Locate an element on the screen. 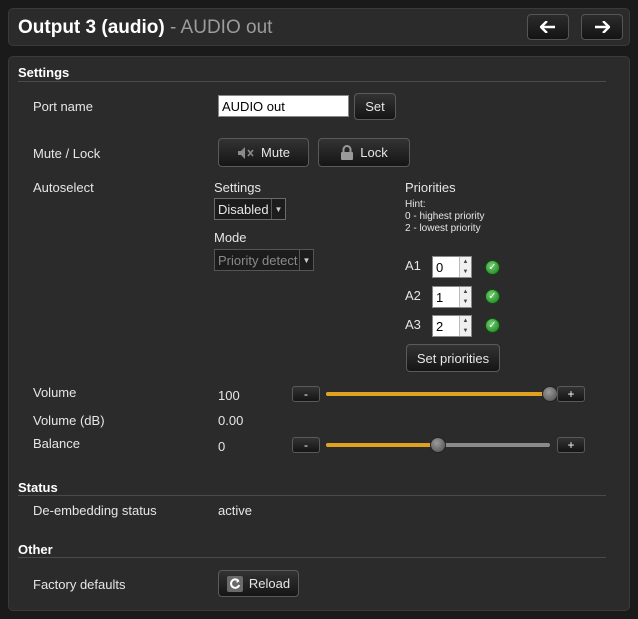  set-priorities-button: Set priorities is located at coordinates (453, 358).